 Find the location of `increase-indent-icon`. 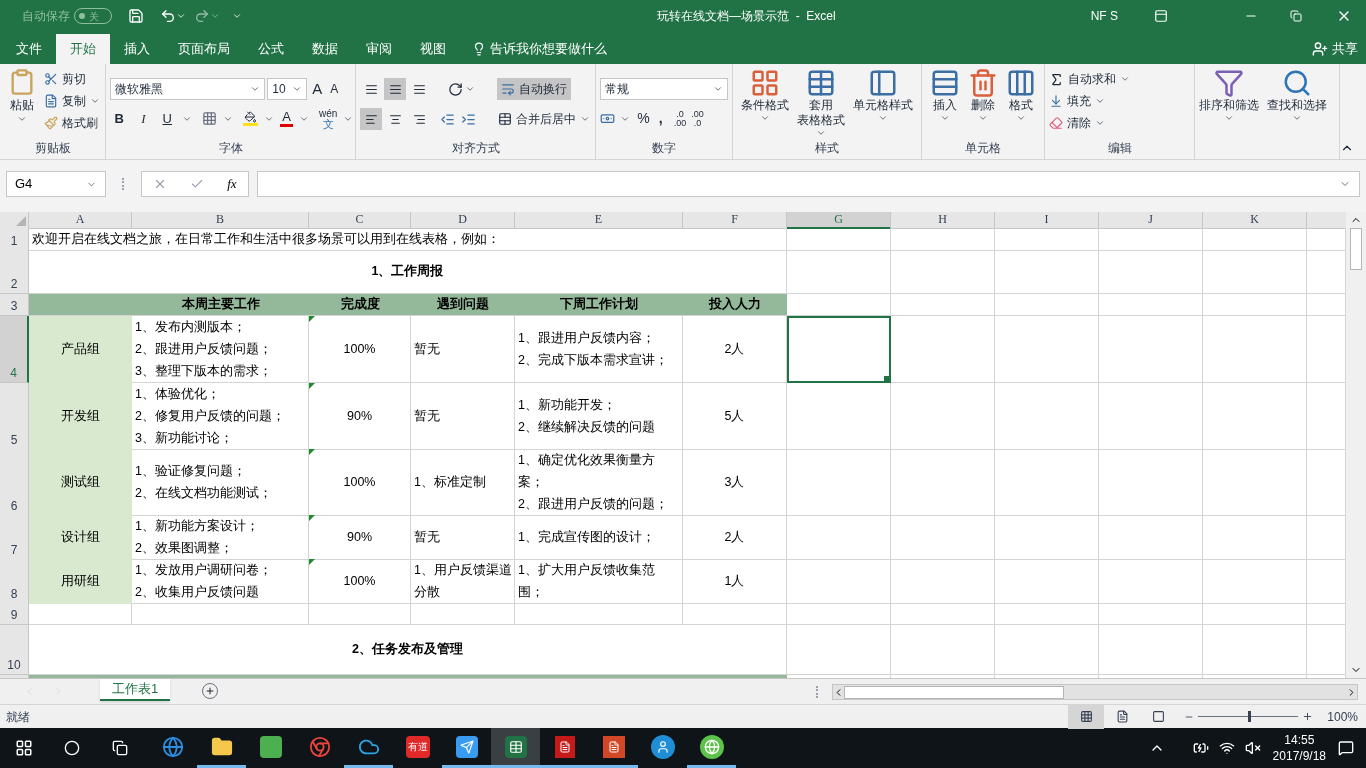

increase-indent-icon is located at coordinates (469, 119).